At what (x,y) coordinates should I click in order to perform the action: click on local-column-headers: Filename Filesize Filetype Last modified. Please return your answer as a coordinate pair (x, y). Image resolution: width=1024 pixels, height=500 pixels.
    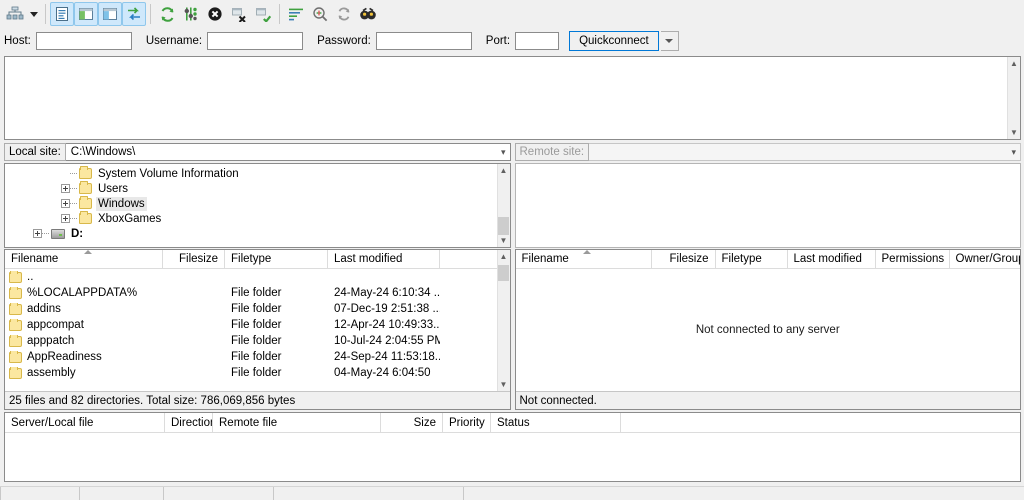
    Looking at the image, I should click on (251, 259).